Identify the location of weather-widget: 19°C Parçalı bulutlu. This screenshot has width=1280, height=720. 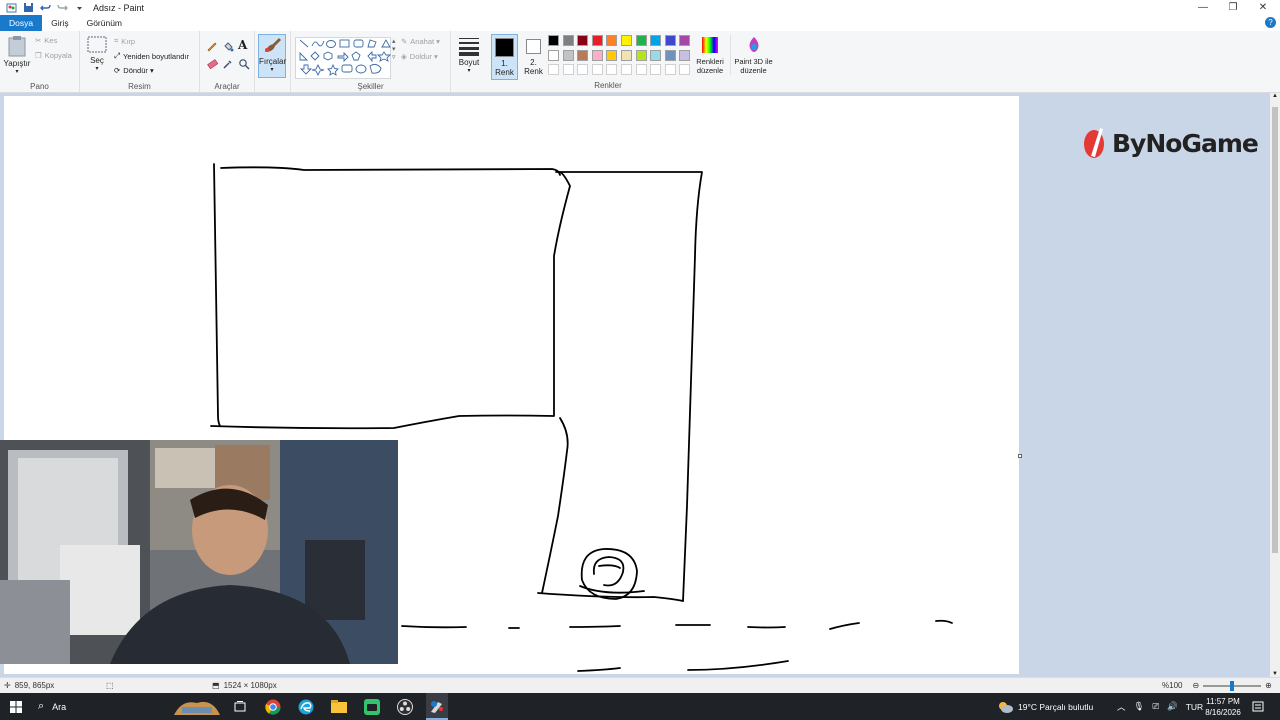
(1045, 706).